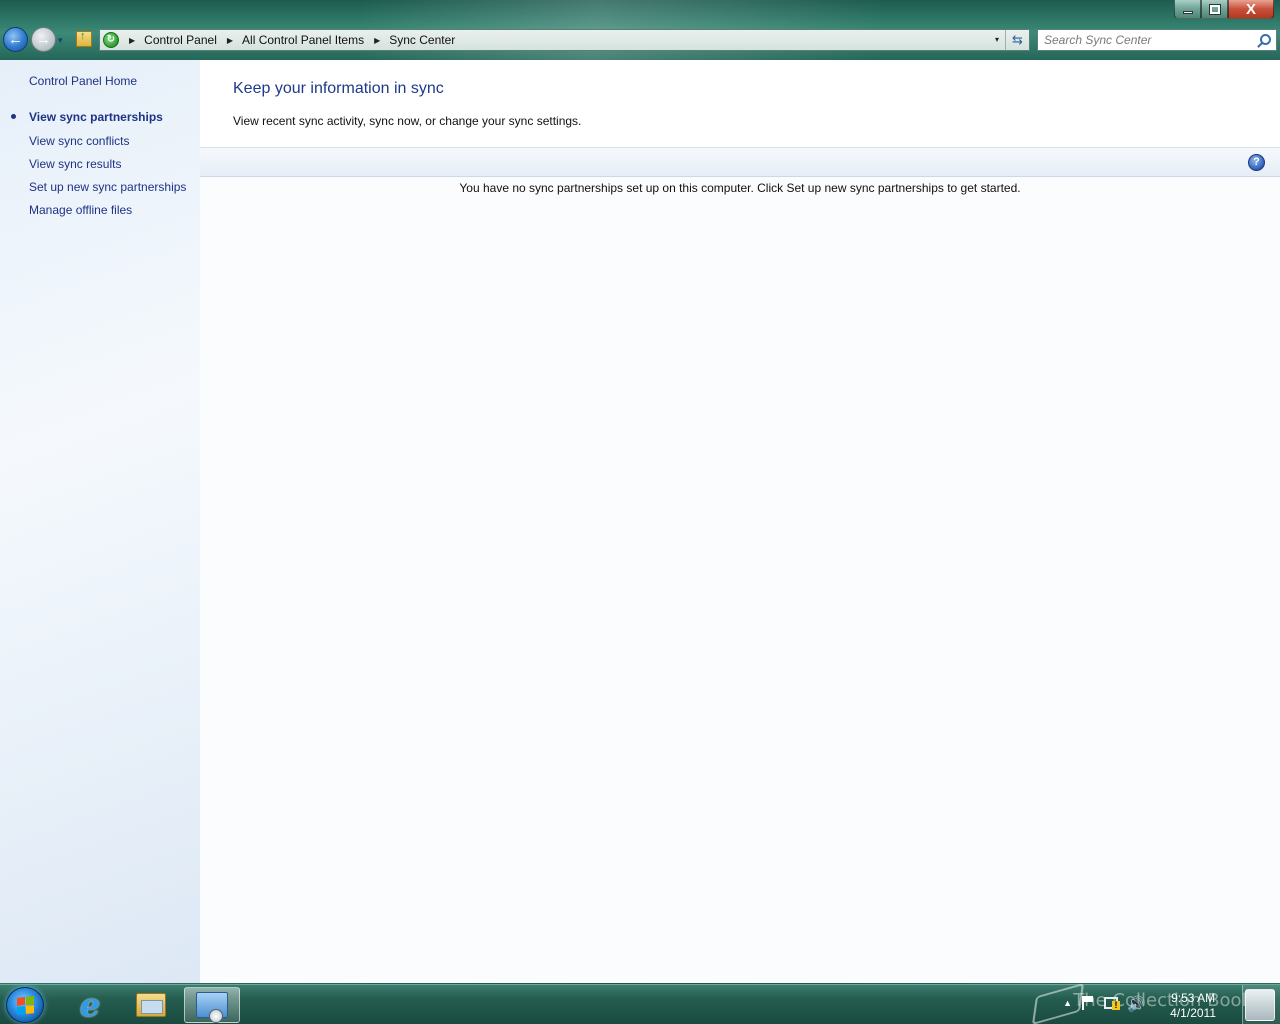 This screenshot has width=1280, height=1024. What do you see at coordinates (1193, 998) in the screenshot?
I see `clock-time: 9:53 AM` at bounding box center [1193, 998].